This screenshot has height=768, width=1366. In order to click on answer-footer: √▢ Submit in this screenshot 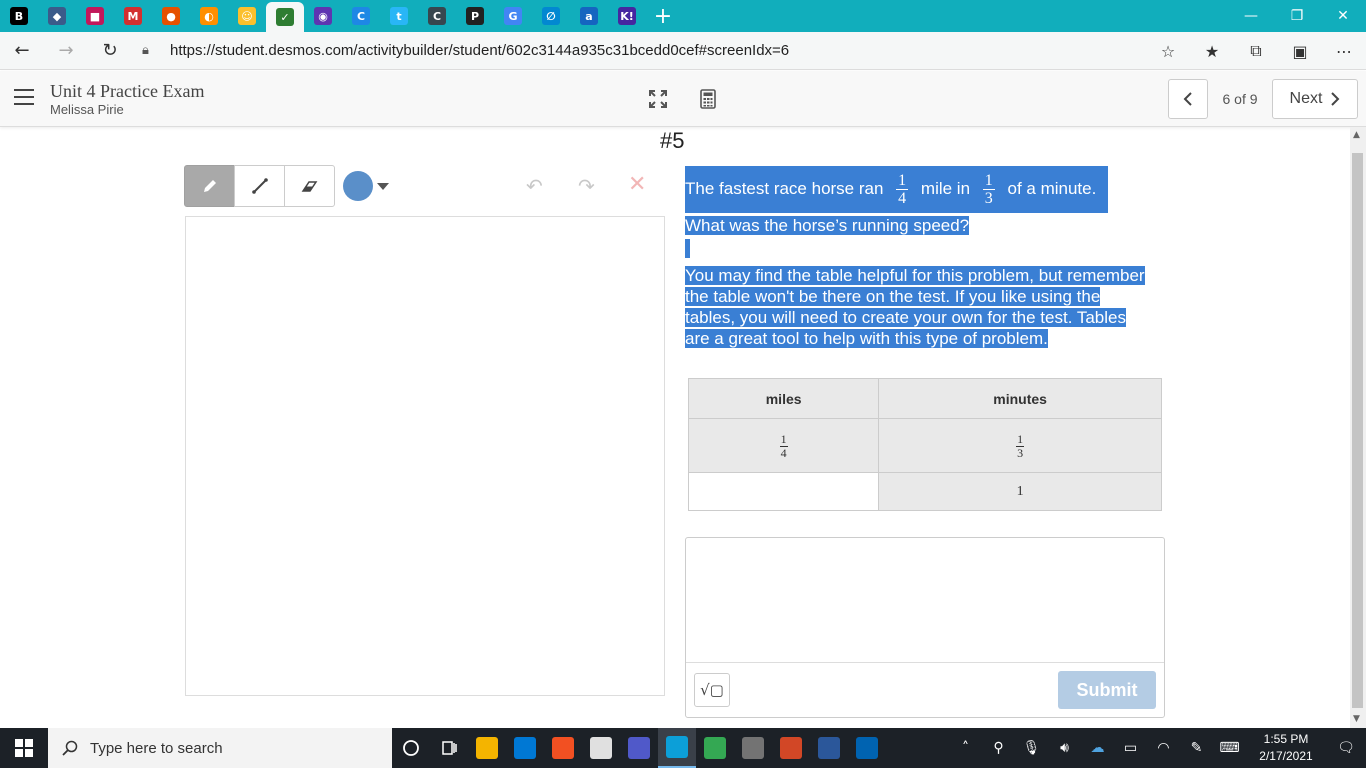, I will do `click(925, 689)`.